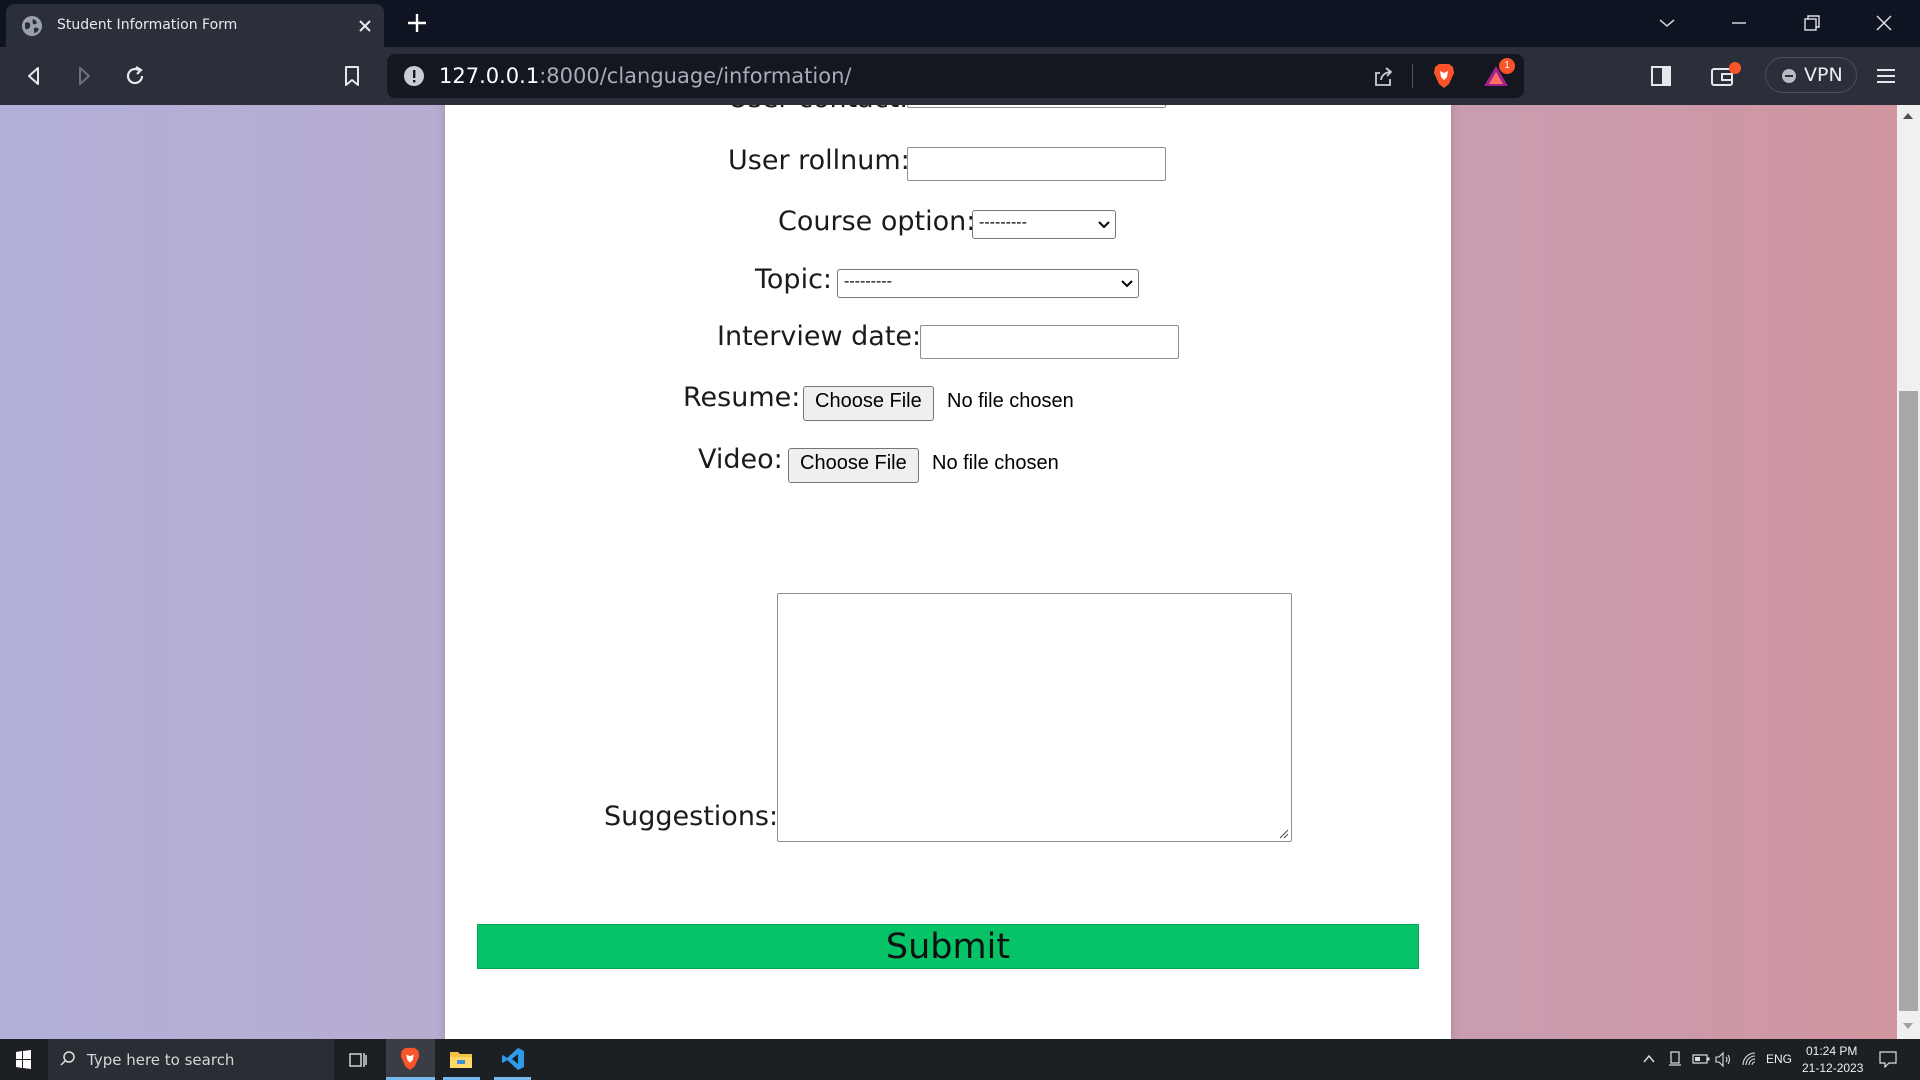  I want to click on scroll-up-arrow-icon, so click(1908, 116).